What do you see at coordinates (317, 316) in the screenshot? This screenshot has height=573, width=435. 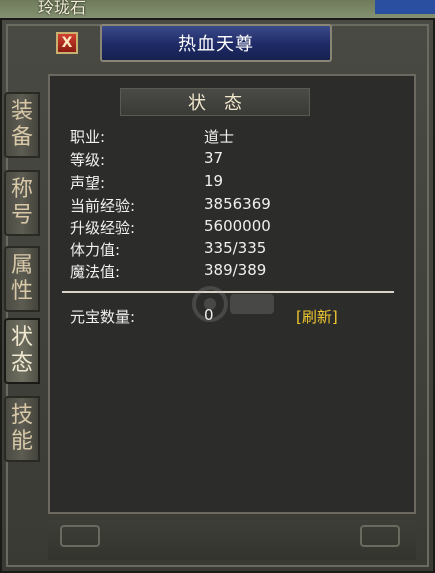 I see `refresh-button: [刷新]` at bounding box center [317, 316].